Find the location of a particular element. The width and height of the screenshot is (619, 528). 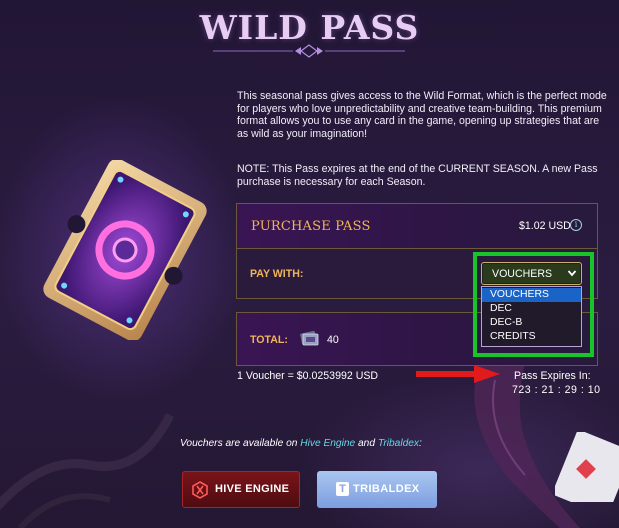

background-card-decoration is located at coordinates (587, 467).